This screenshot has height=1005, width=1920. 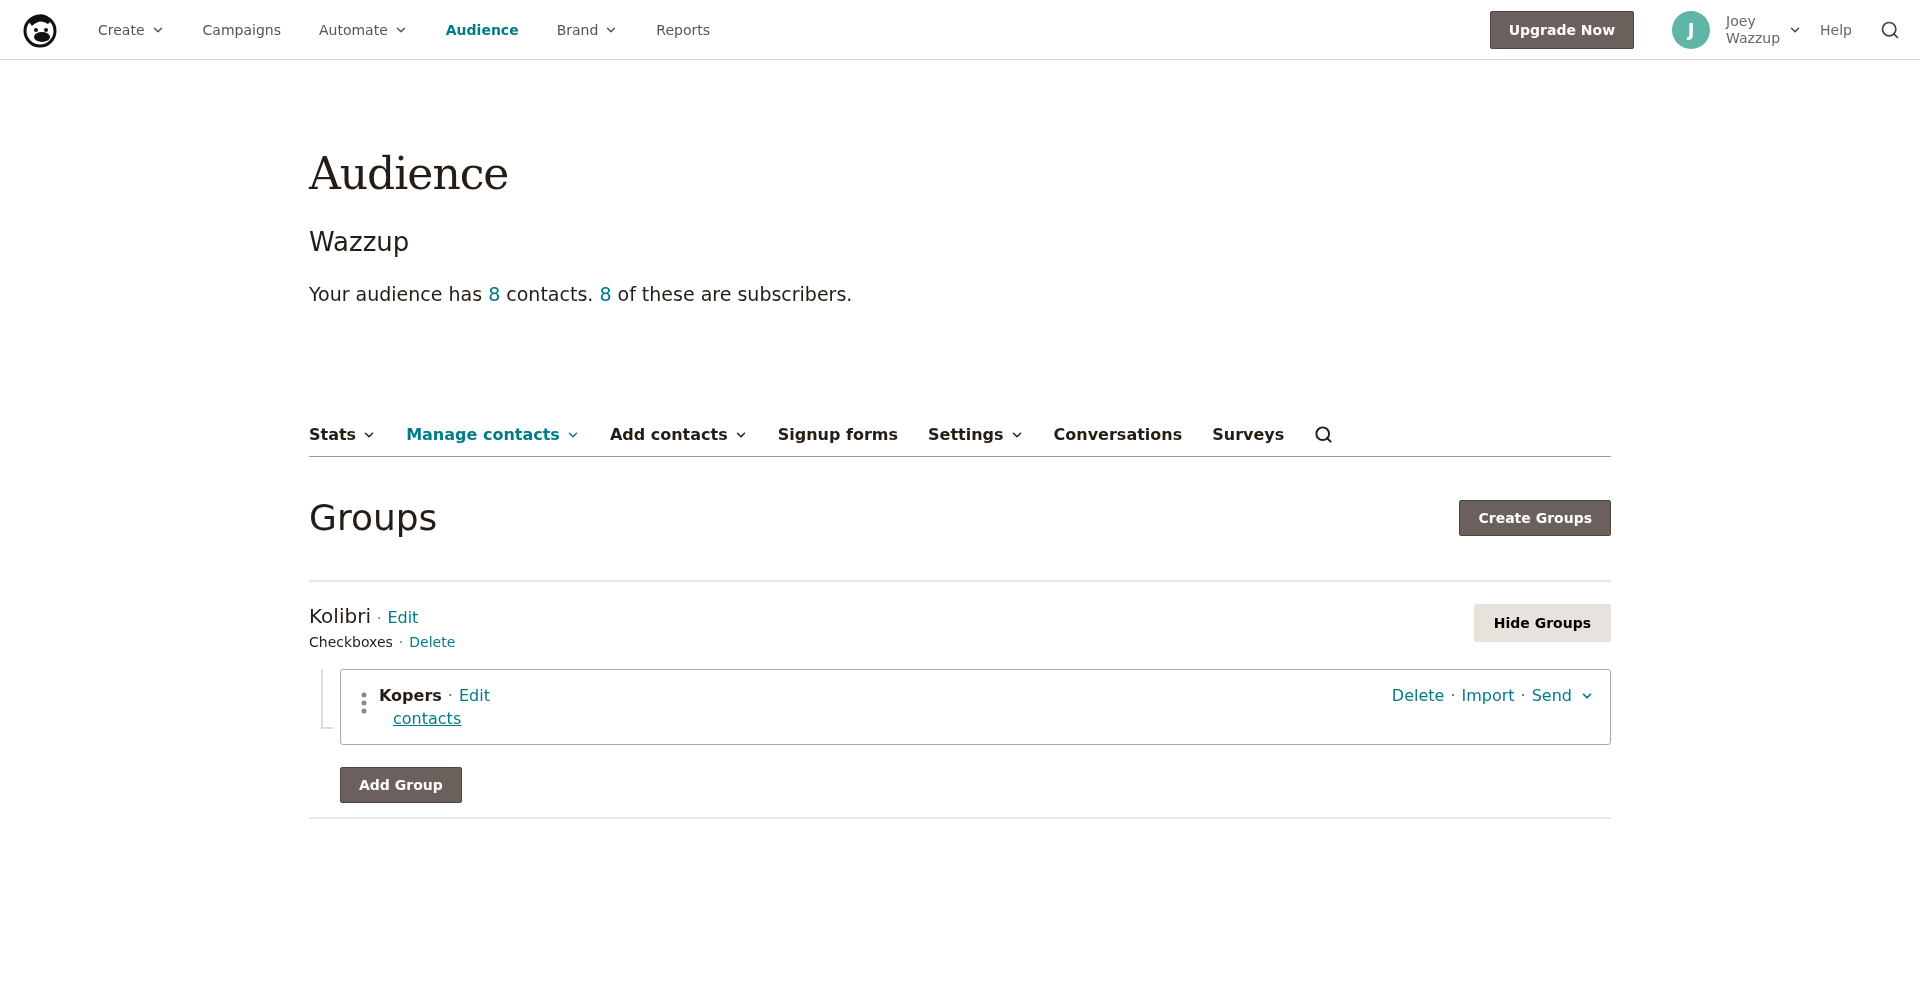 What do you see at coordinates (1562, 29) in the screenshot?
I see `upgrade-button: Upgrade Now` at bounding box center [1562, 29].